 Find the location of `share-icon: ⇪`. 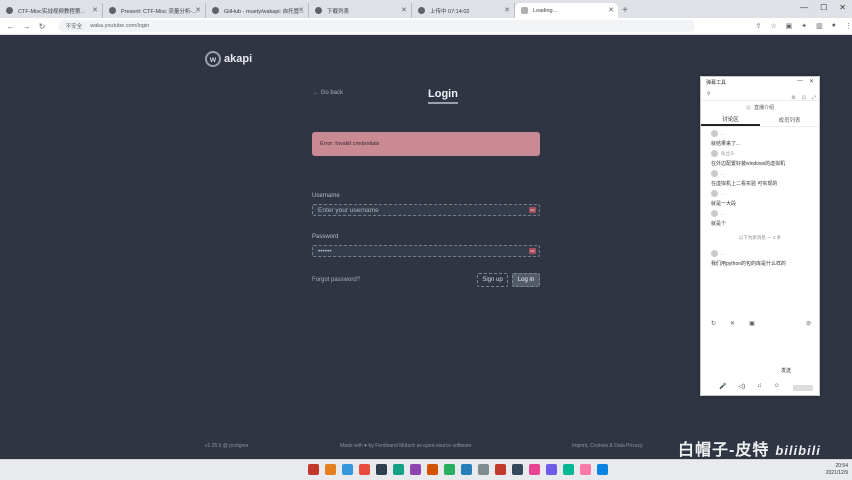

share-icon: ⇪ is located at coordinates (758, 26).